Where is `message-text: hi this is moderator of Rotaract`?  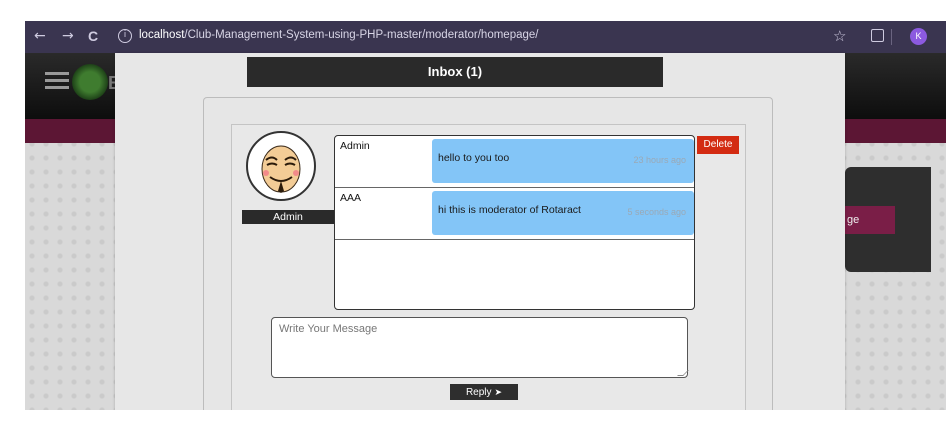
message-text: hi this is moderator of Rotaract is located at coordinates (509, 210).